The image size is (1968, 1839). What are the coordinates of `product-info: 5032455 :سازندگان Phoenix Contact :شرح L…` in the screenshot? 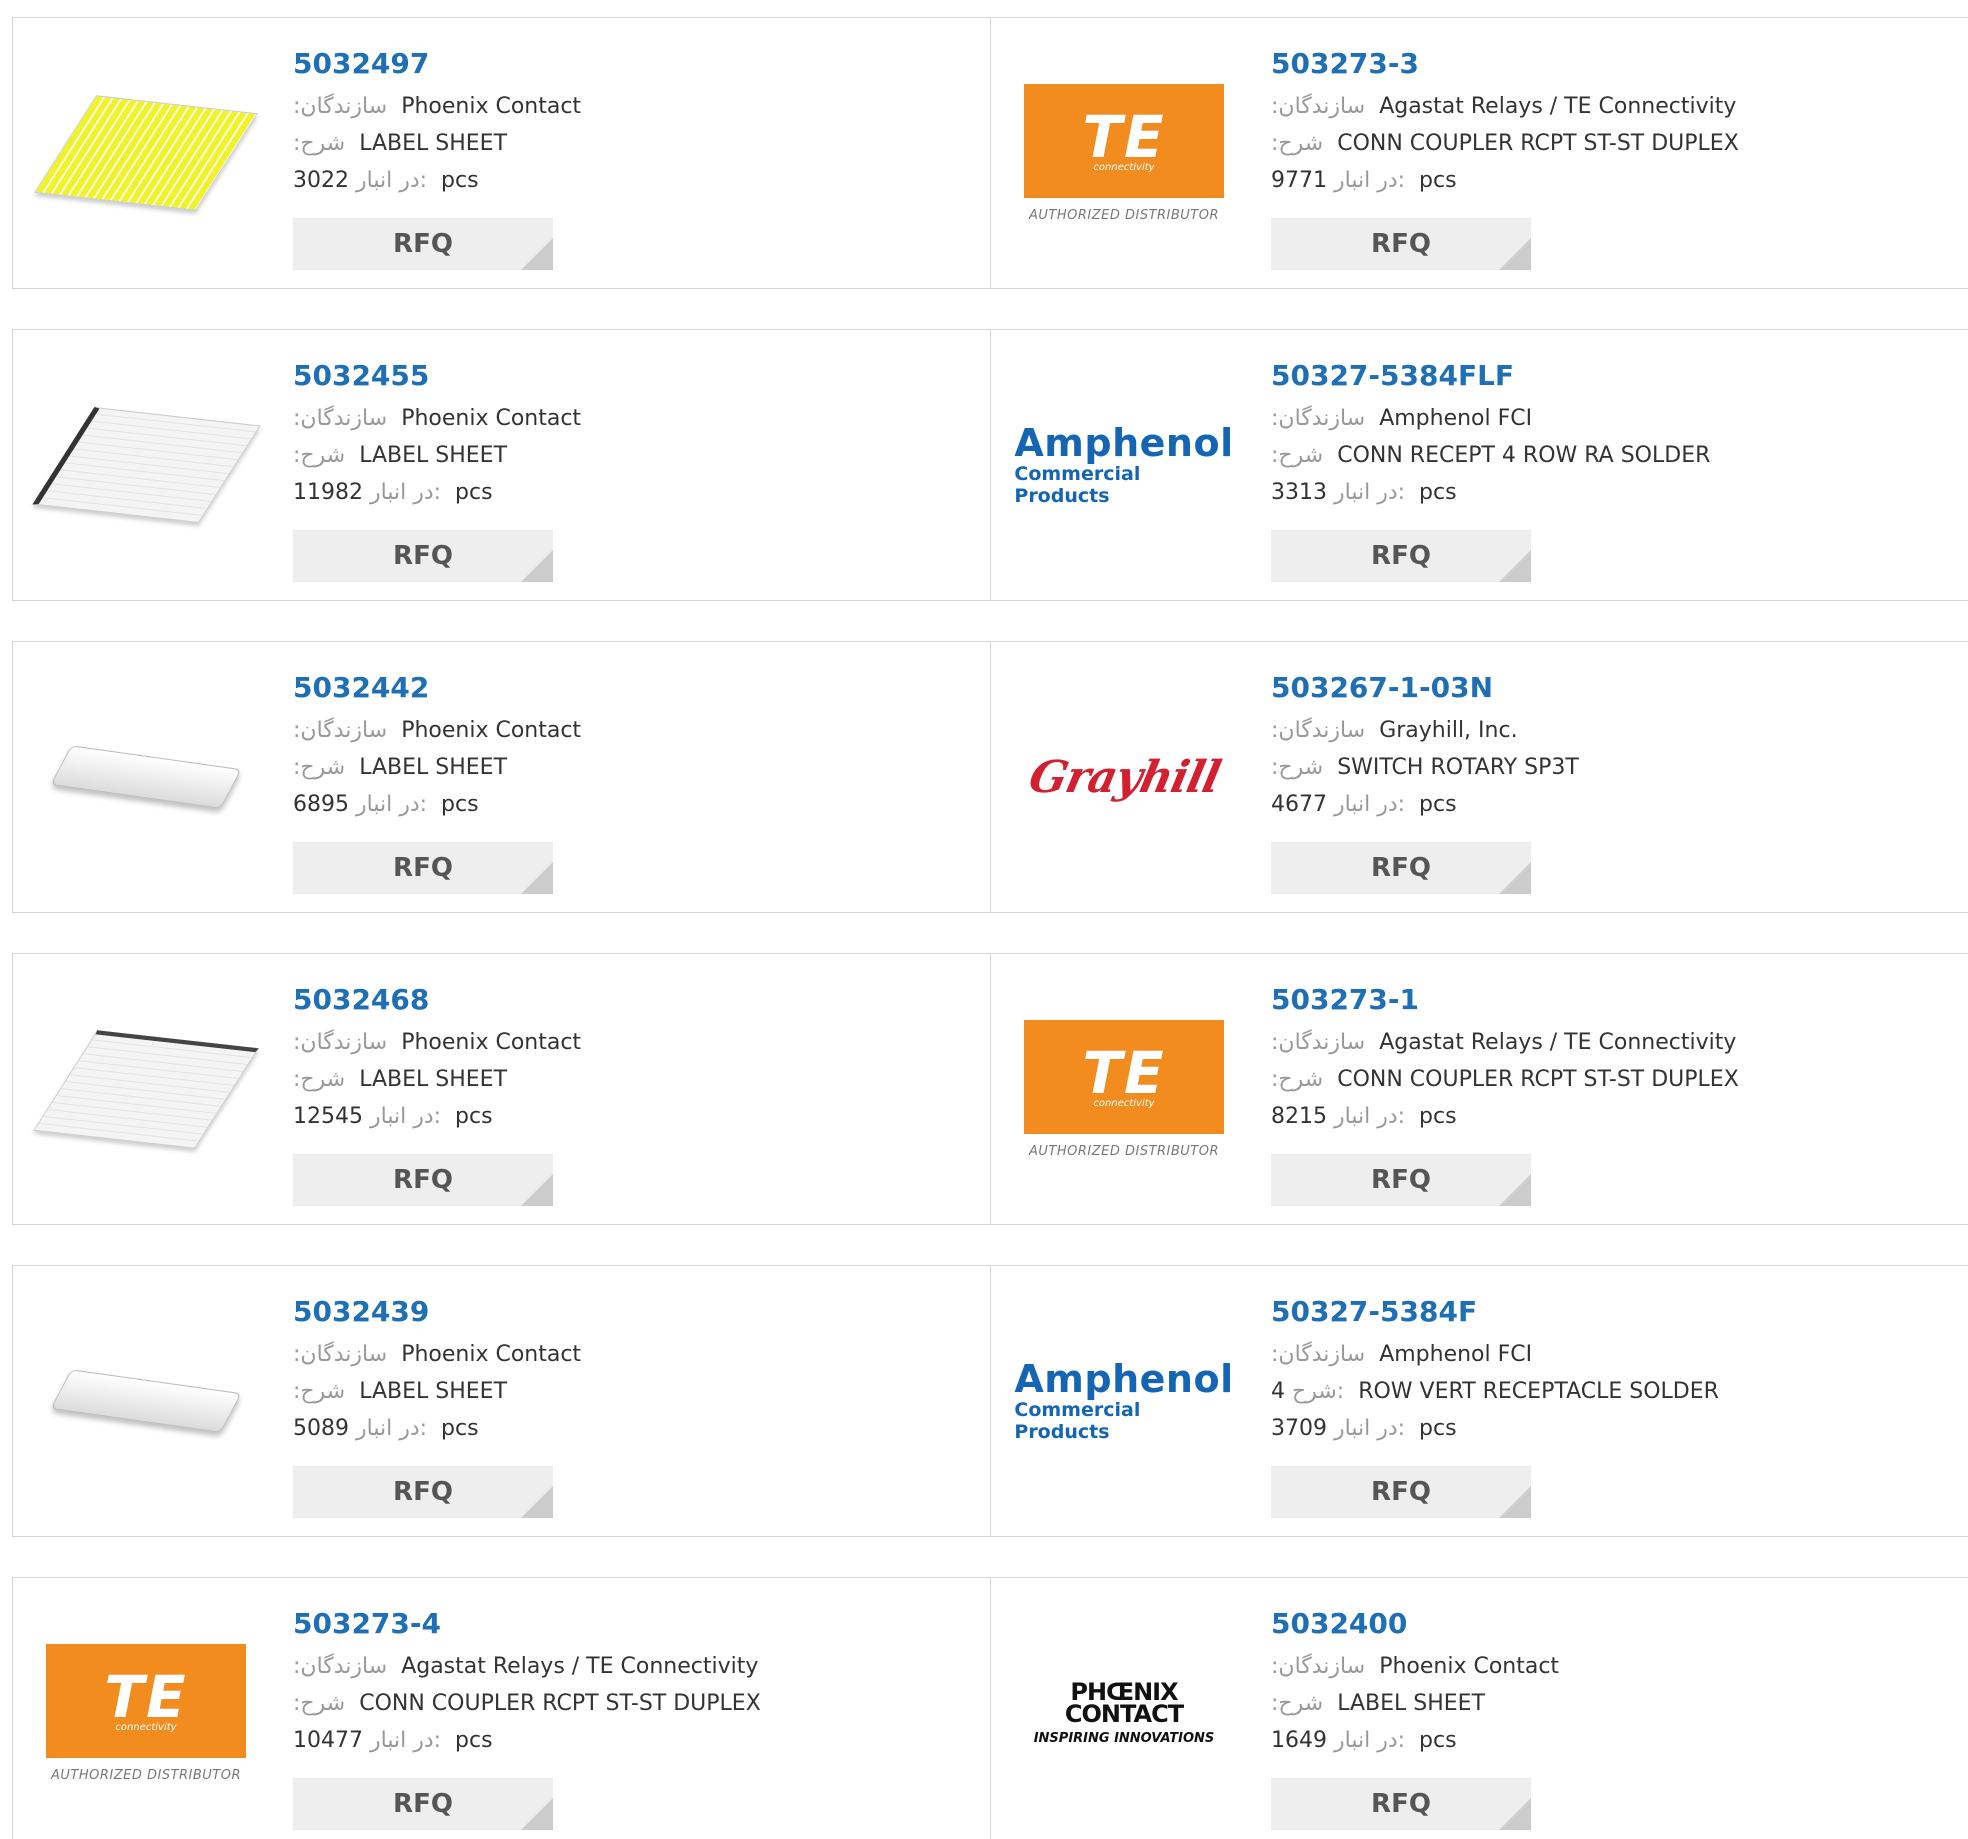 It's located at (633, 434).